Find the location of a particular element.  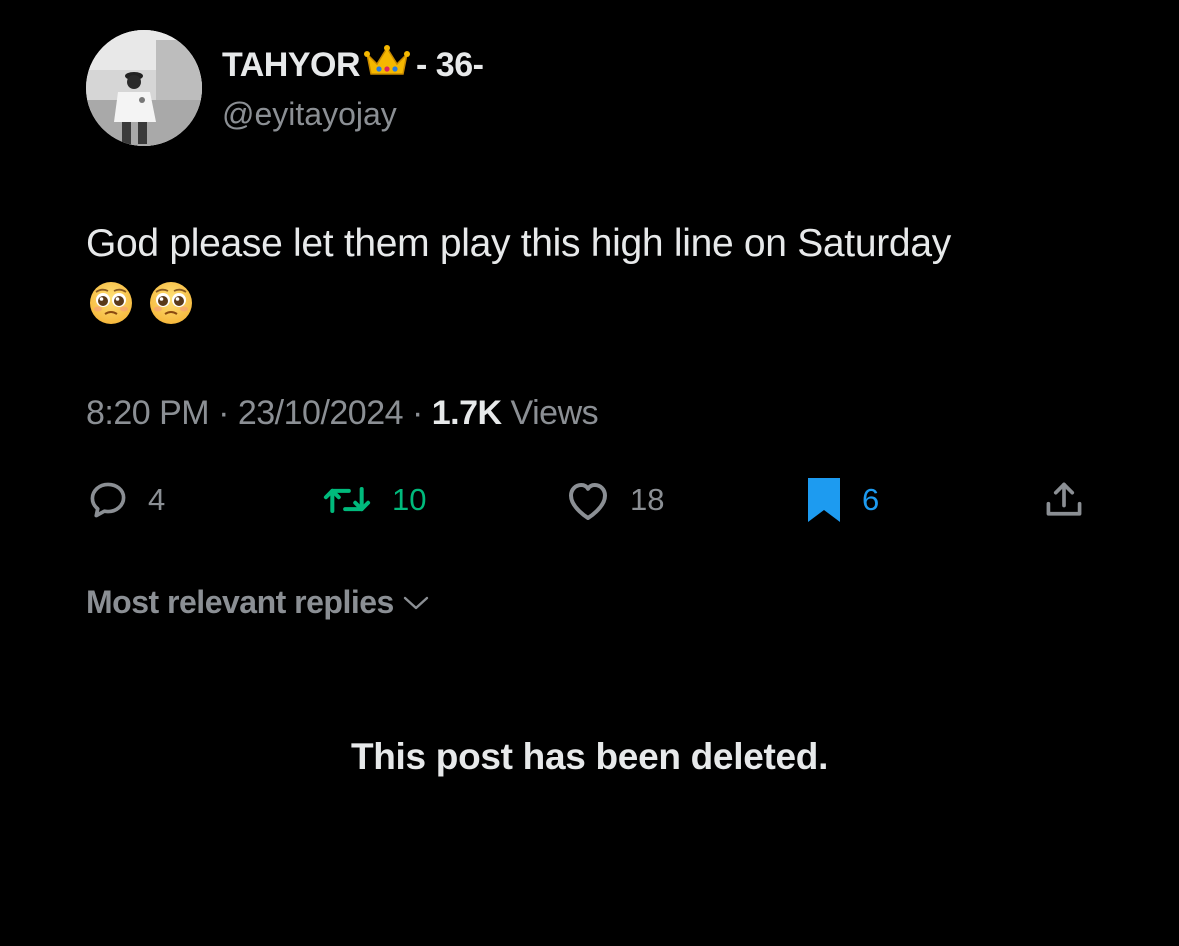

author-name-suffix: - 36- is located at coordinates (450, 65).